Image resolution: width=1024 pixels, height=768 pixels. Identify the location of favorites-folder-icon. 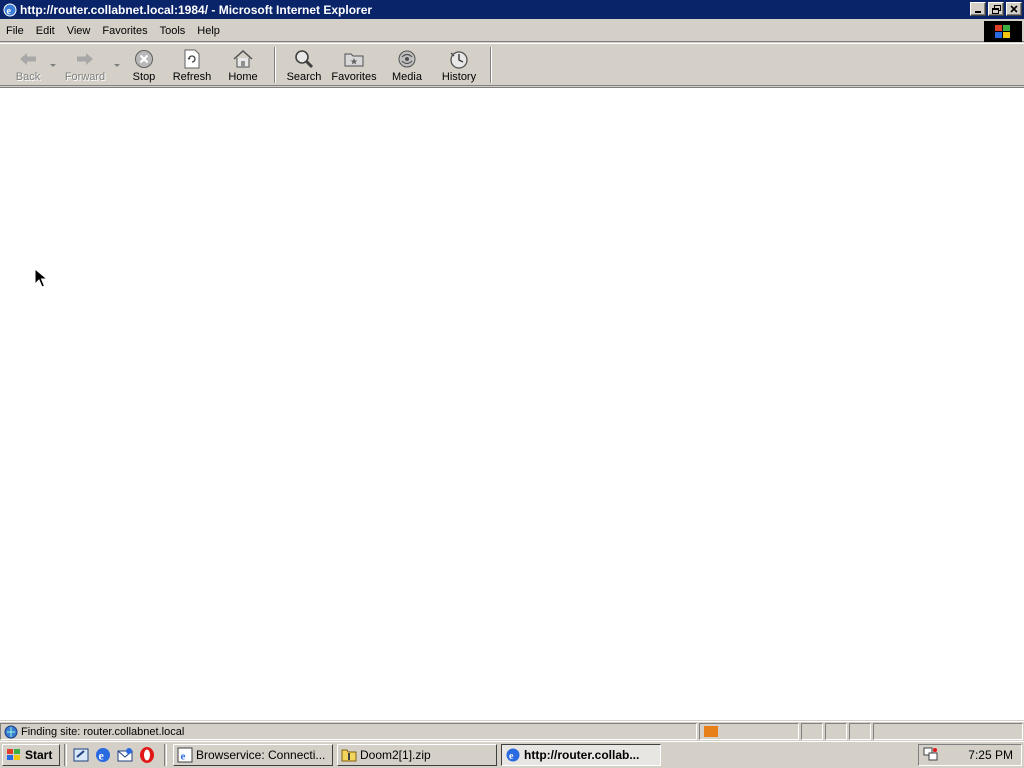
(354, 59).